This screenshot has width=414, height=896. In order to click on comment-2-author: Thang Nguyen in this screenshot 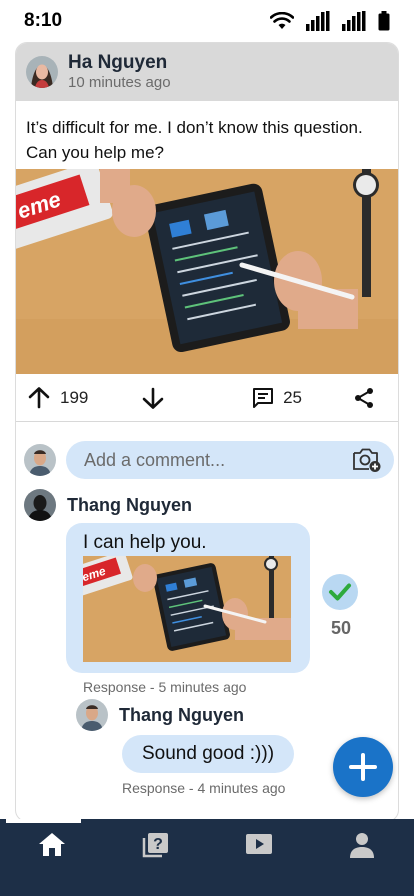, I will do `click(181, 715)`.